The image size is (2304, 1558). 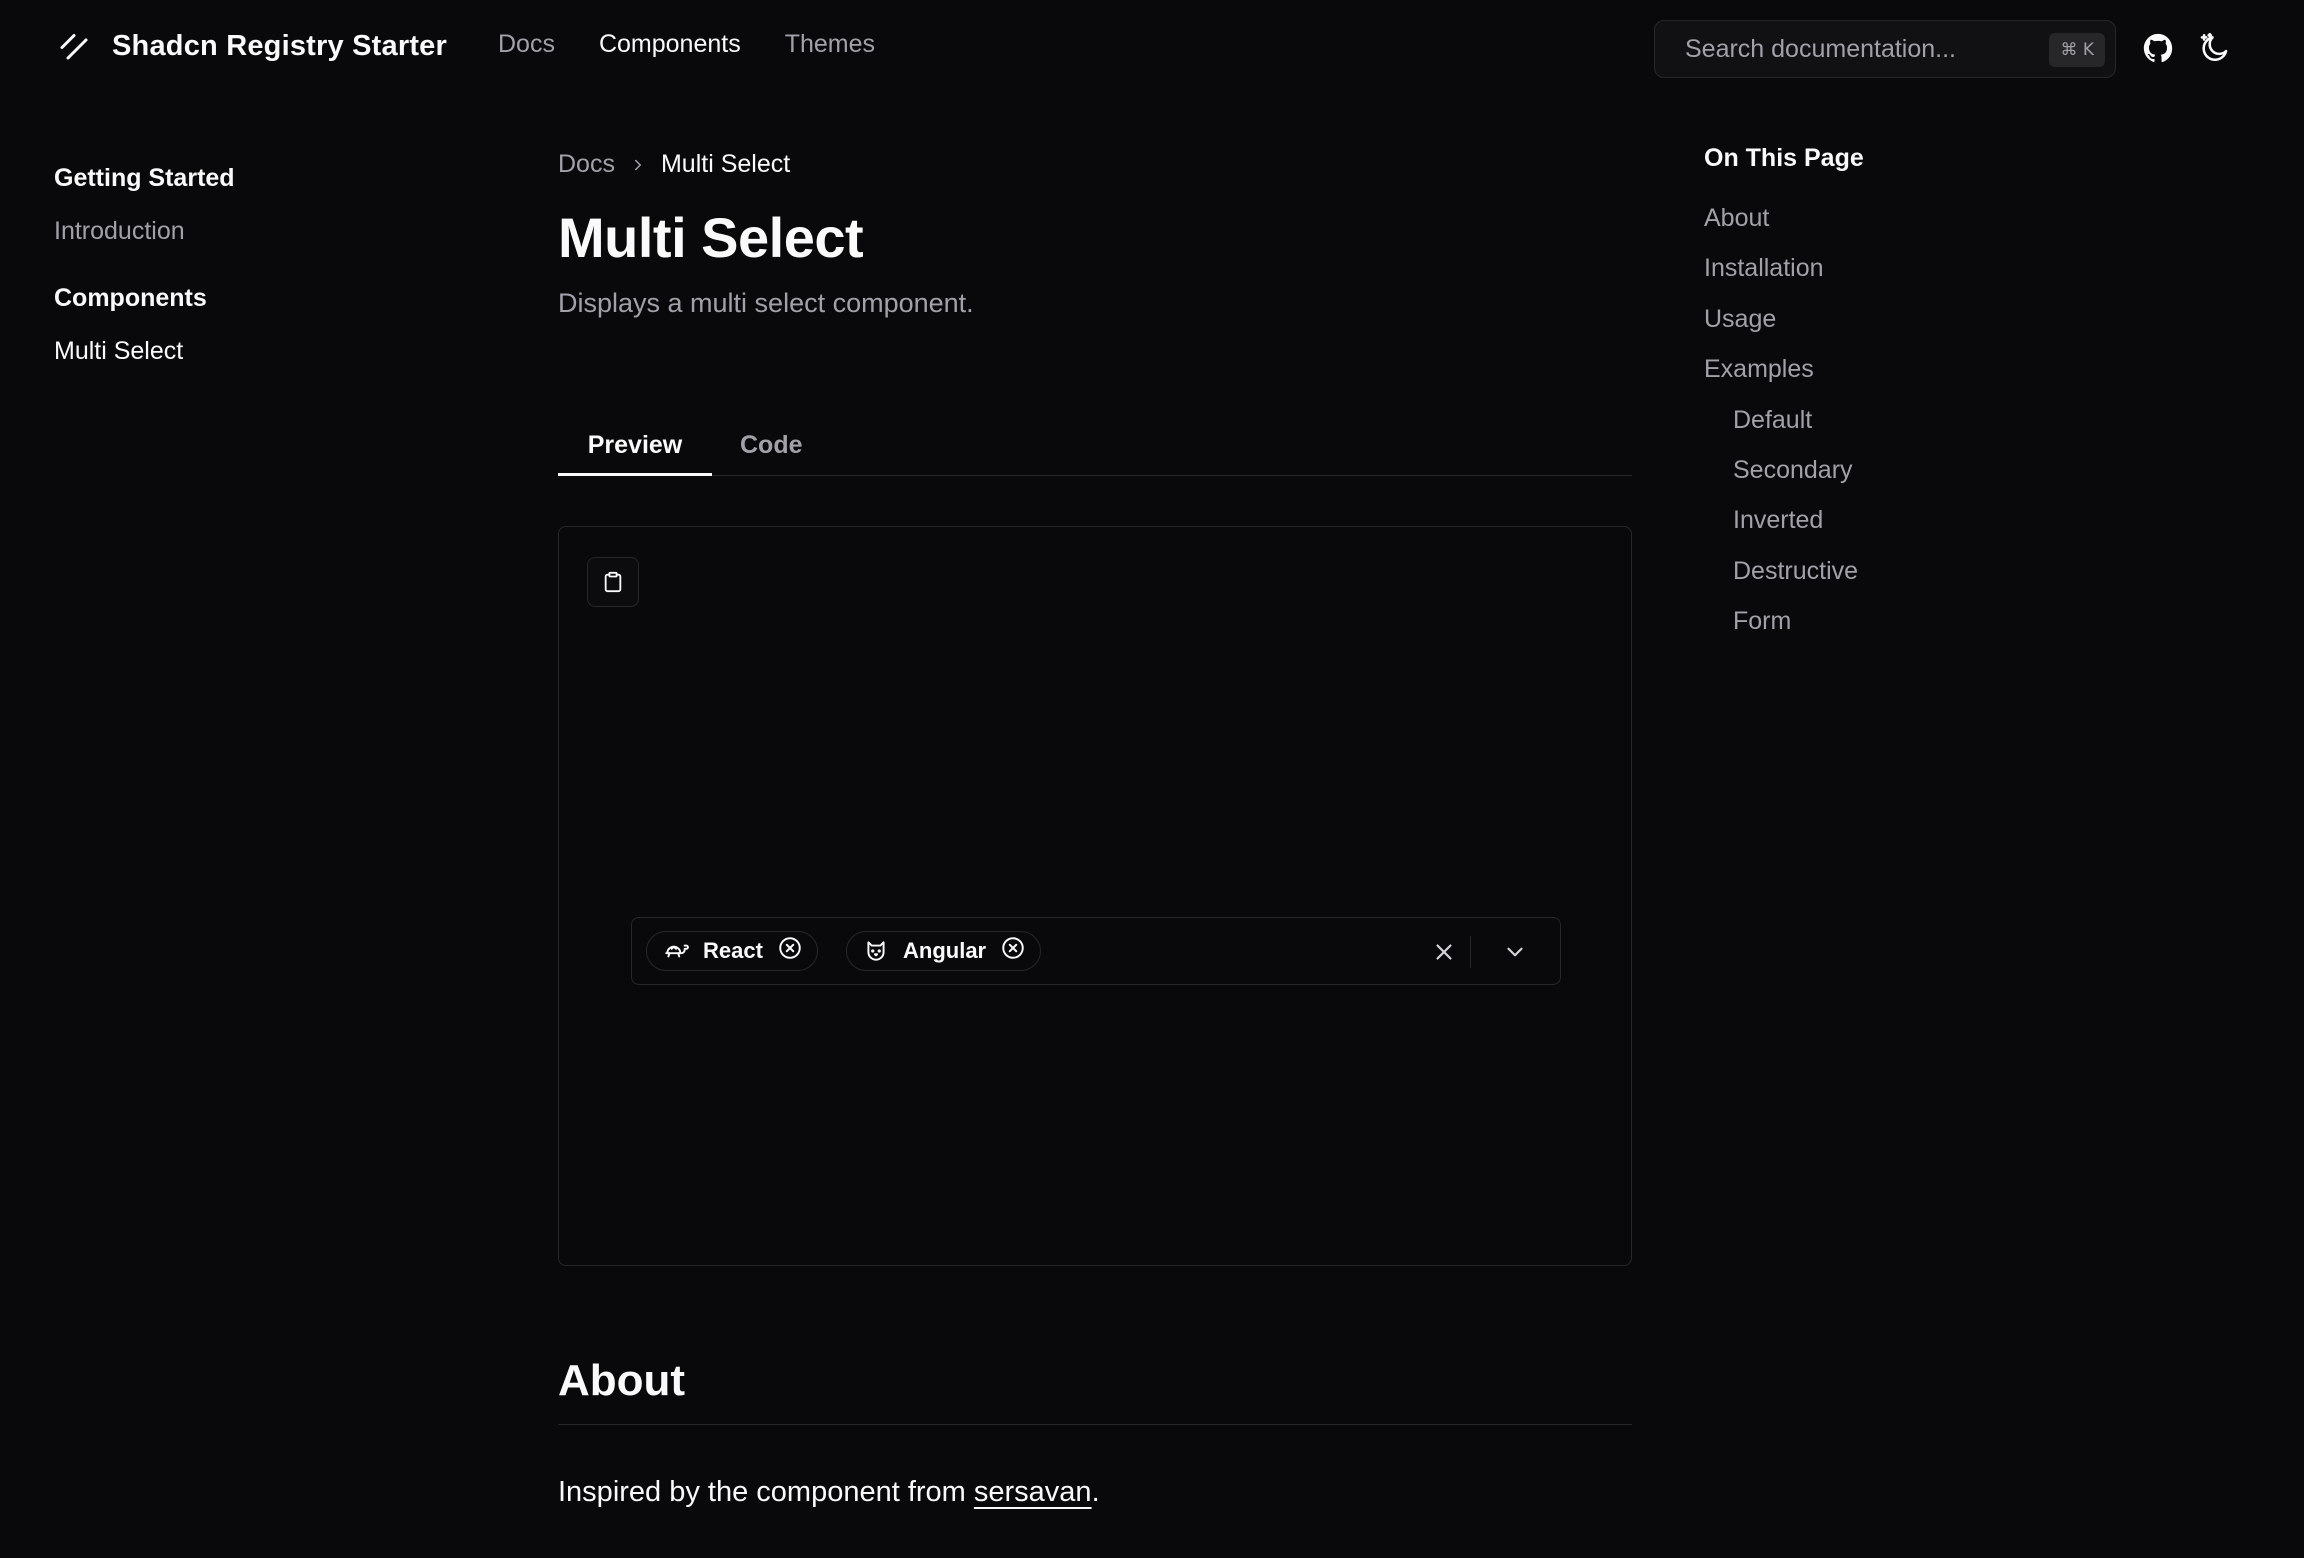 I want to click on separator, so click(x=1470, y=952).